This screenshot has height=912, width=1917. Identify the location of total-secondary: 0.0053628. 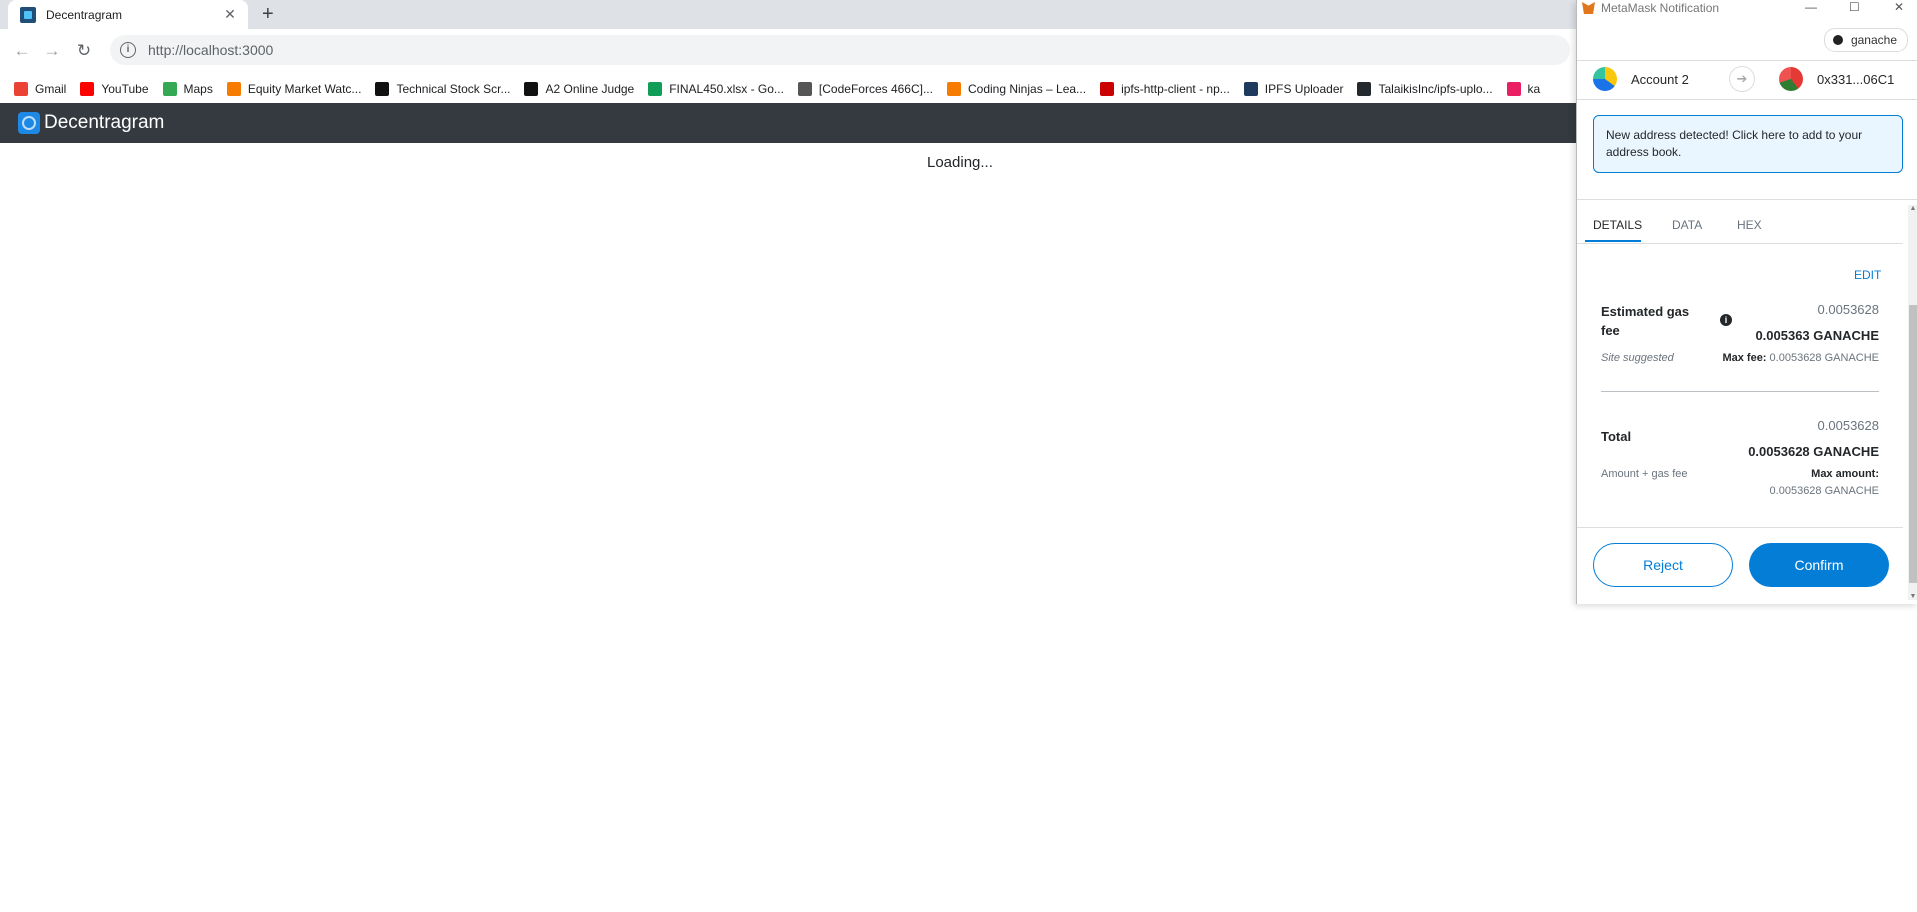
(1848, 425).